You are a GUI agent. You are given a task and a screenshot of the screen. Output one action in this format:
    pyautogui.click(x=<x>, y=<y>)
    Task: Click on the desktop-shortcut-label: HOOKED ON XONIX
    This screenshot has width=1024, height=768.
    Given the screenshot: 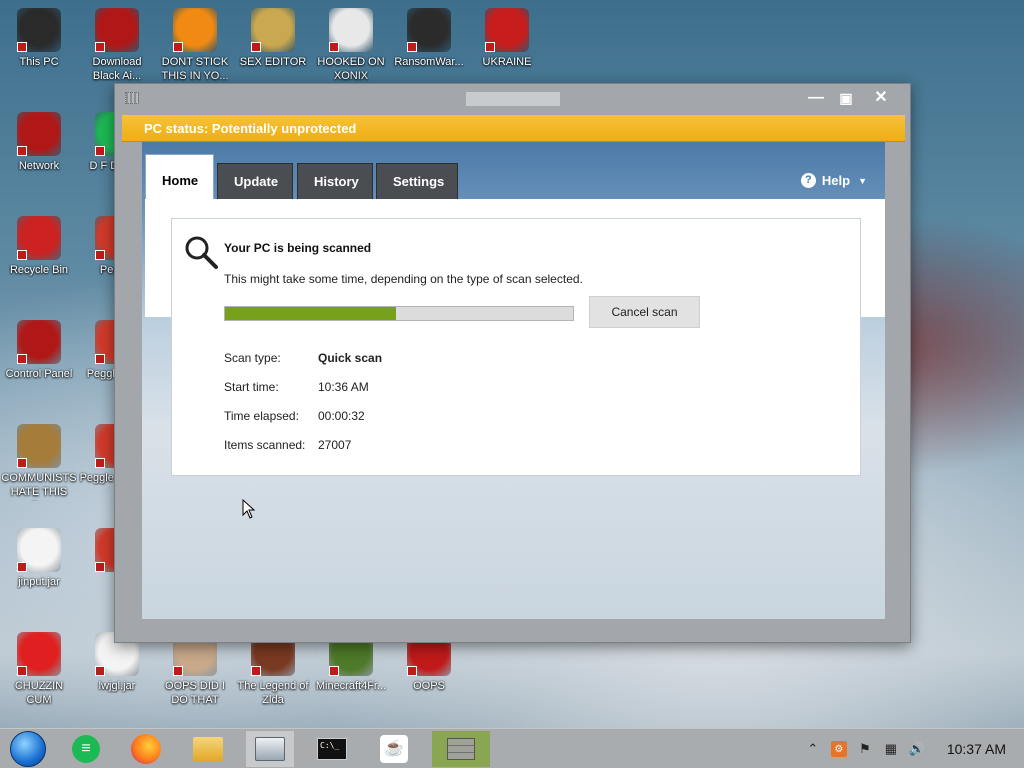 What is the action you would take?
    pyautogui.click(x=351, y=69)
    